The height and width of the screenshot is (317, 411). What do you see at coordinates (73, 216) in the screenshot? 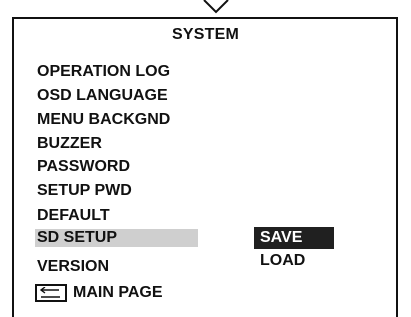
I see `menu-item-default: DEFAULT` at bounding box center [73, 216].